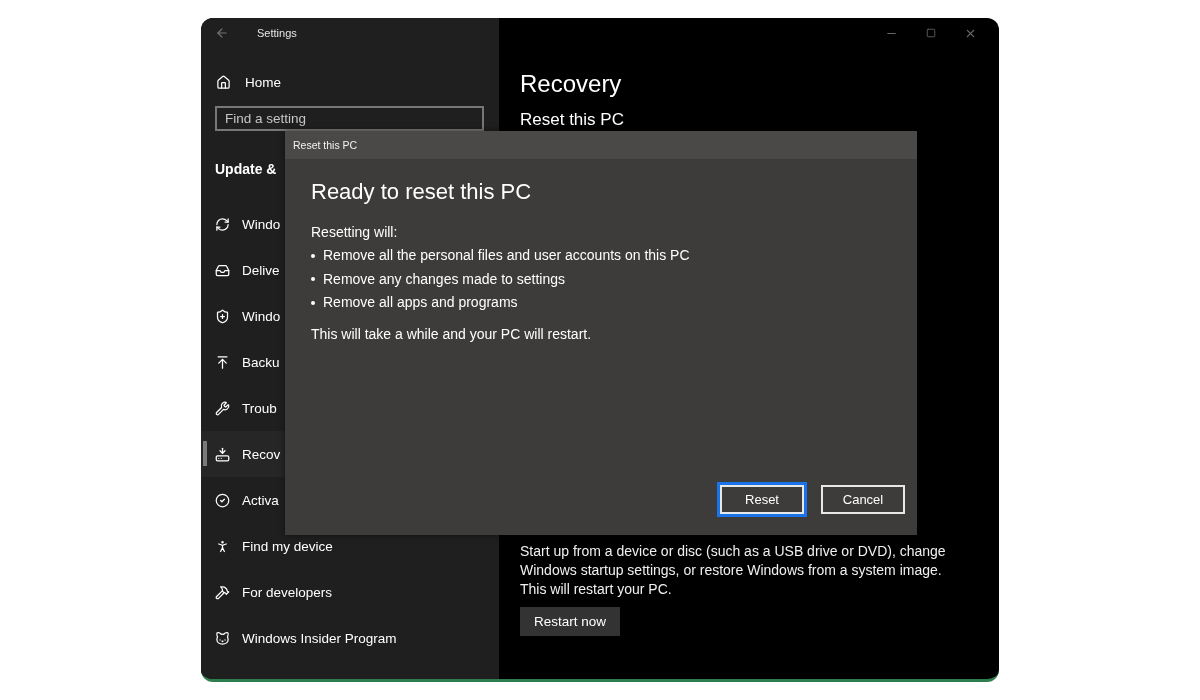  Describe the element at coordinates (355, 232) in the screenshot. I see `intro-text: Resetting will:` at that location.